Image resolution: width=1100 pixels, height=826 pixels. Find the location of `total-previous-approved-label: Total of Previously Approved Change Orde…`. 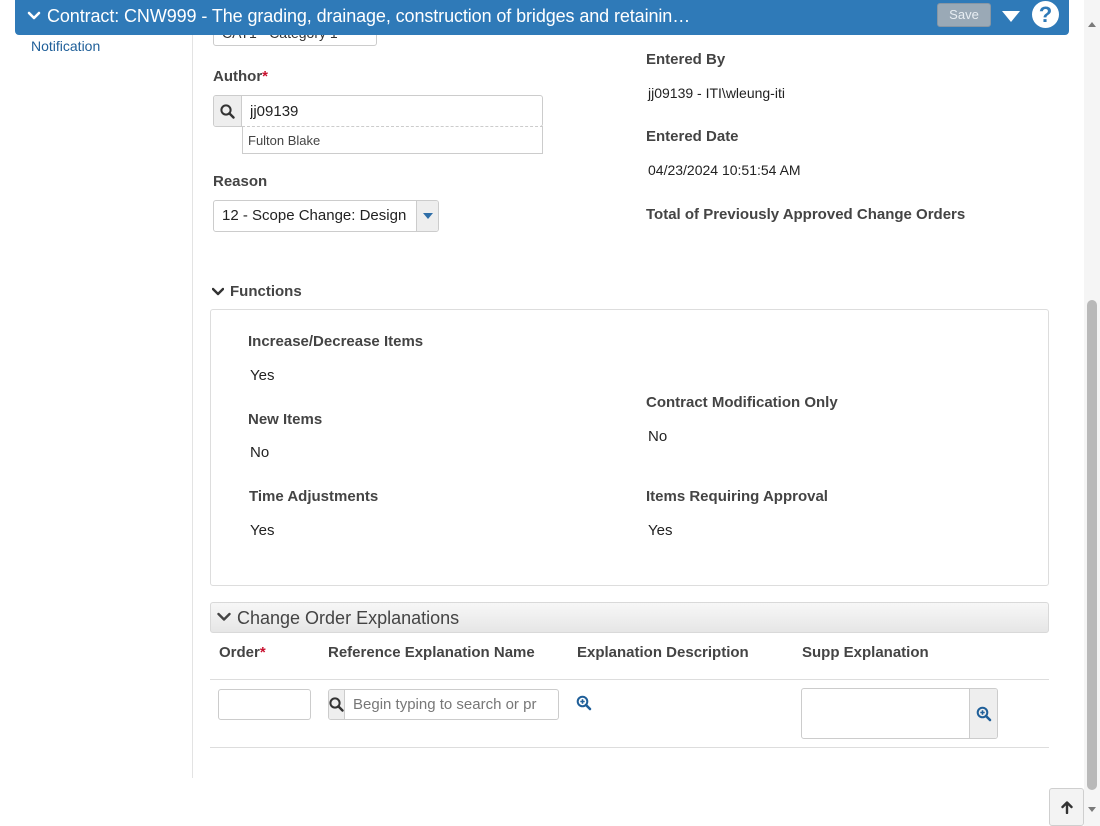

total-previous-approved-label: Total of Previously Approved Change Orde… is located at coordinates (806, 214).